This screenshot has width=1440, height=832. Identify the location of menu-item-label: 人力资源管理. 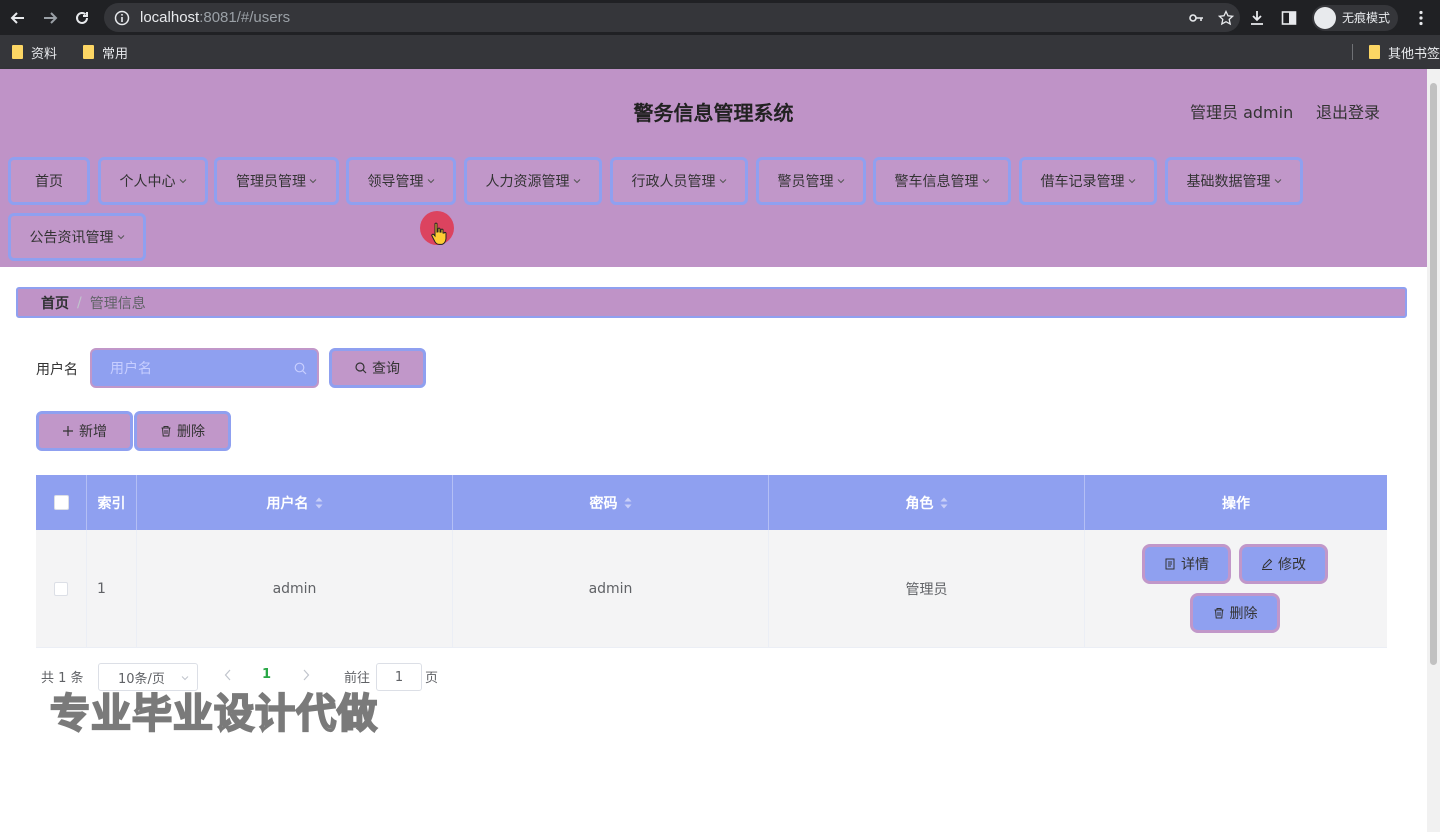
(527, 182).